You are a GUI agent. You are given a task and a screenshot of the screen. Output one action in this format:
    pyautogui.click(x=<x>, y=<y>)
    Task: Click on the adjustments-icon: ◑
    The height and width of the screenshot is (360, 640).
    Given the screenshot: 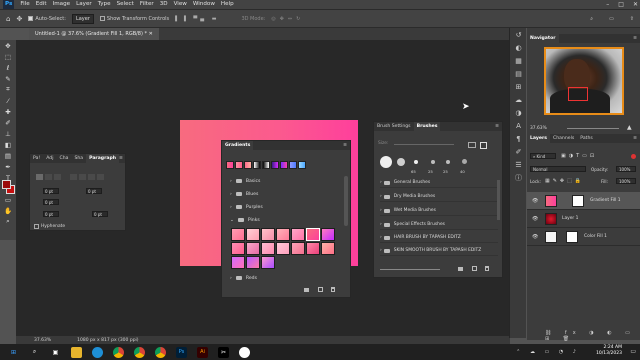 What is the action you would take?
    pyautogui.click(x=518, y=112)
    